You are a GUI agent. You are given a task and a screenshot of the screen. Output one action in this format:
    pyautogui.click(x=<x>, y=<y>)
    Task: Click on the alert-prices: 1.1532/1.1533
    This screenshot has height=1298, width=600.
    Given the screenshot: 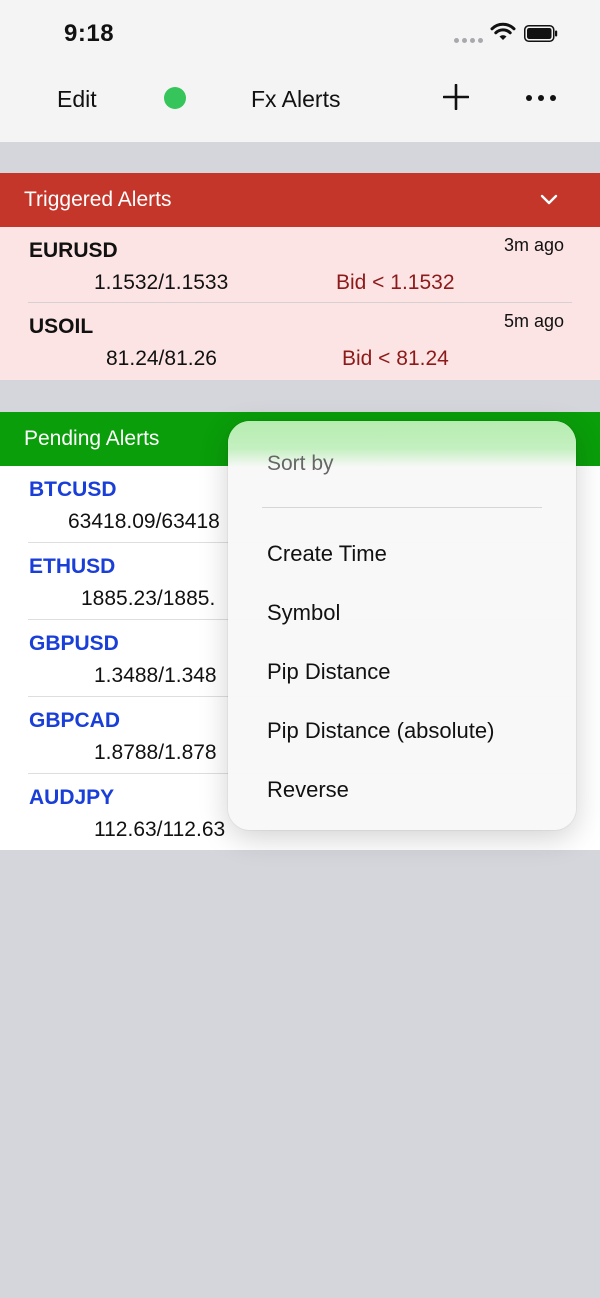 What is the action you would take?
    pyautogui.click(x=161, y=282)
    